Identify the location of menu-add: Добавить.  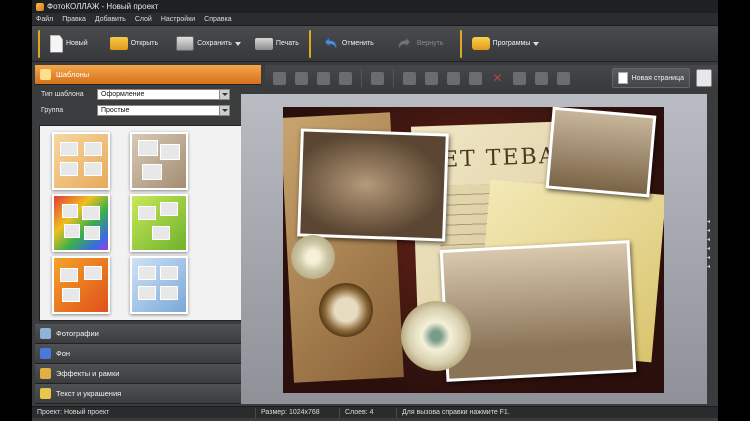
(110, 19).